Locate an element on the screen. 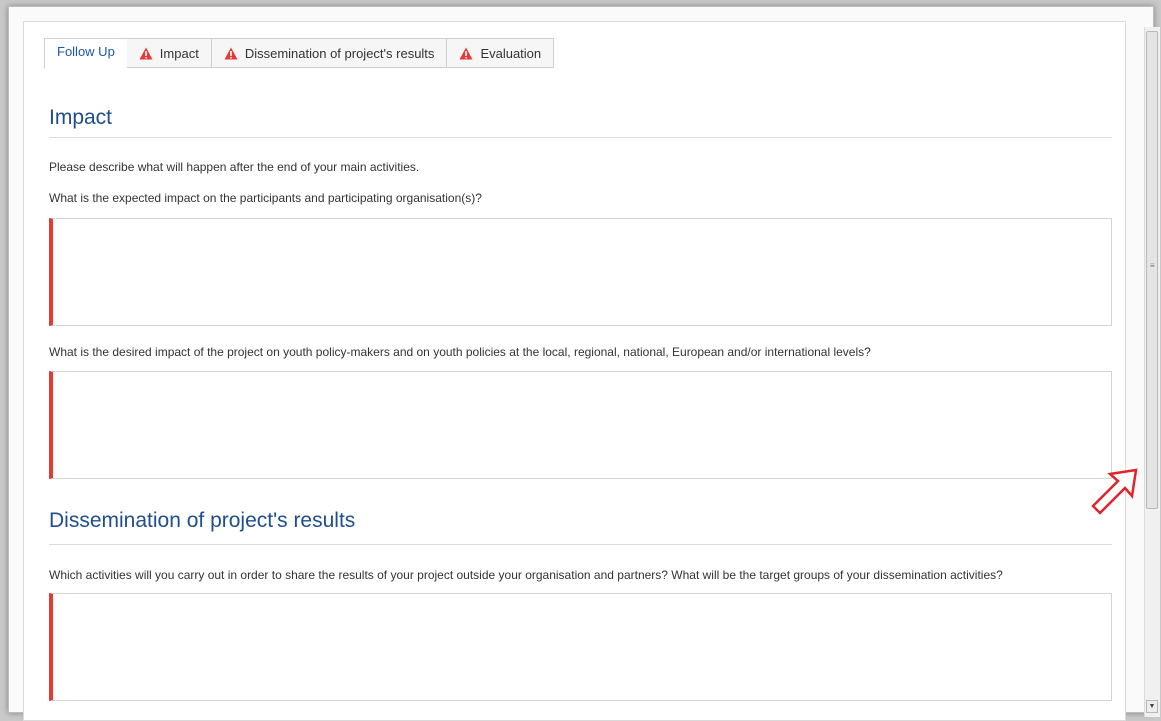 This screenshot has height=721, width=1161. impact-heading: Impact is located at coordinates (81, 117).